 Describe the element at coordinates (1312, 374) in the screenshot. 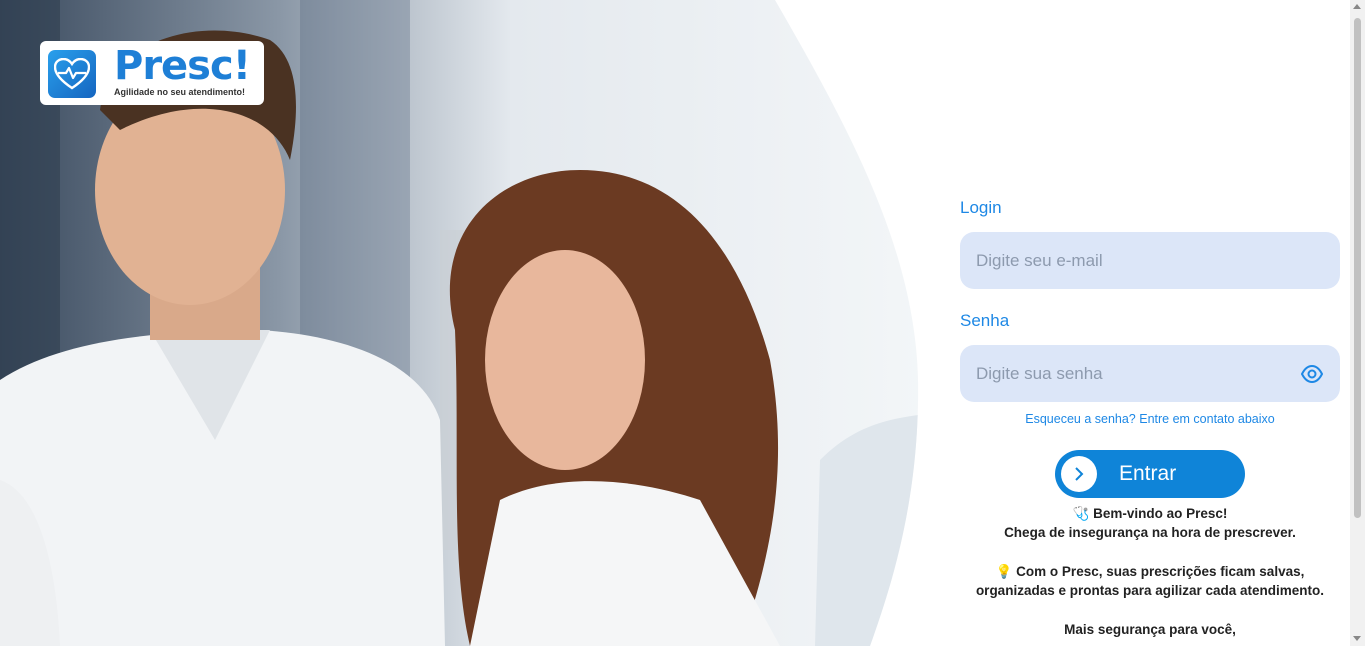

I see `eye-icon` at that location.